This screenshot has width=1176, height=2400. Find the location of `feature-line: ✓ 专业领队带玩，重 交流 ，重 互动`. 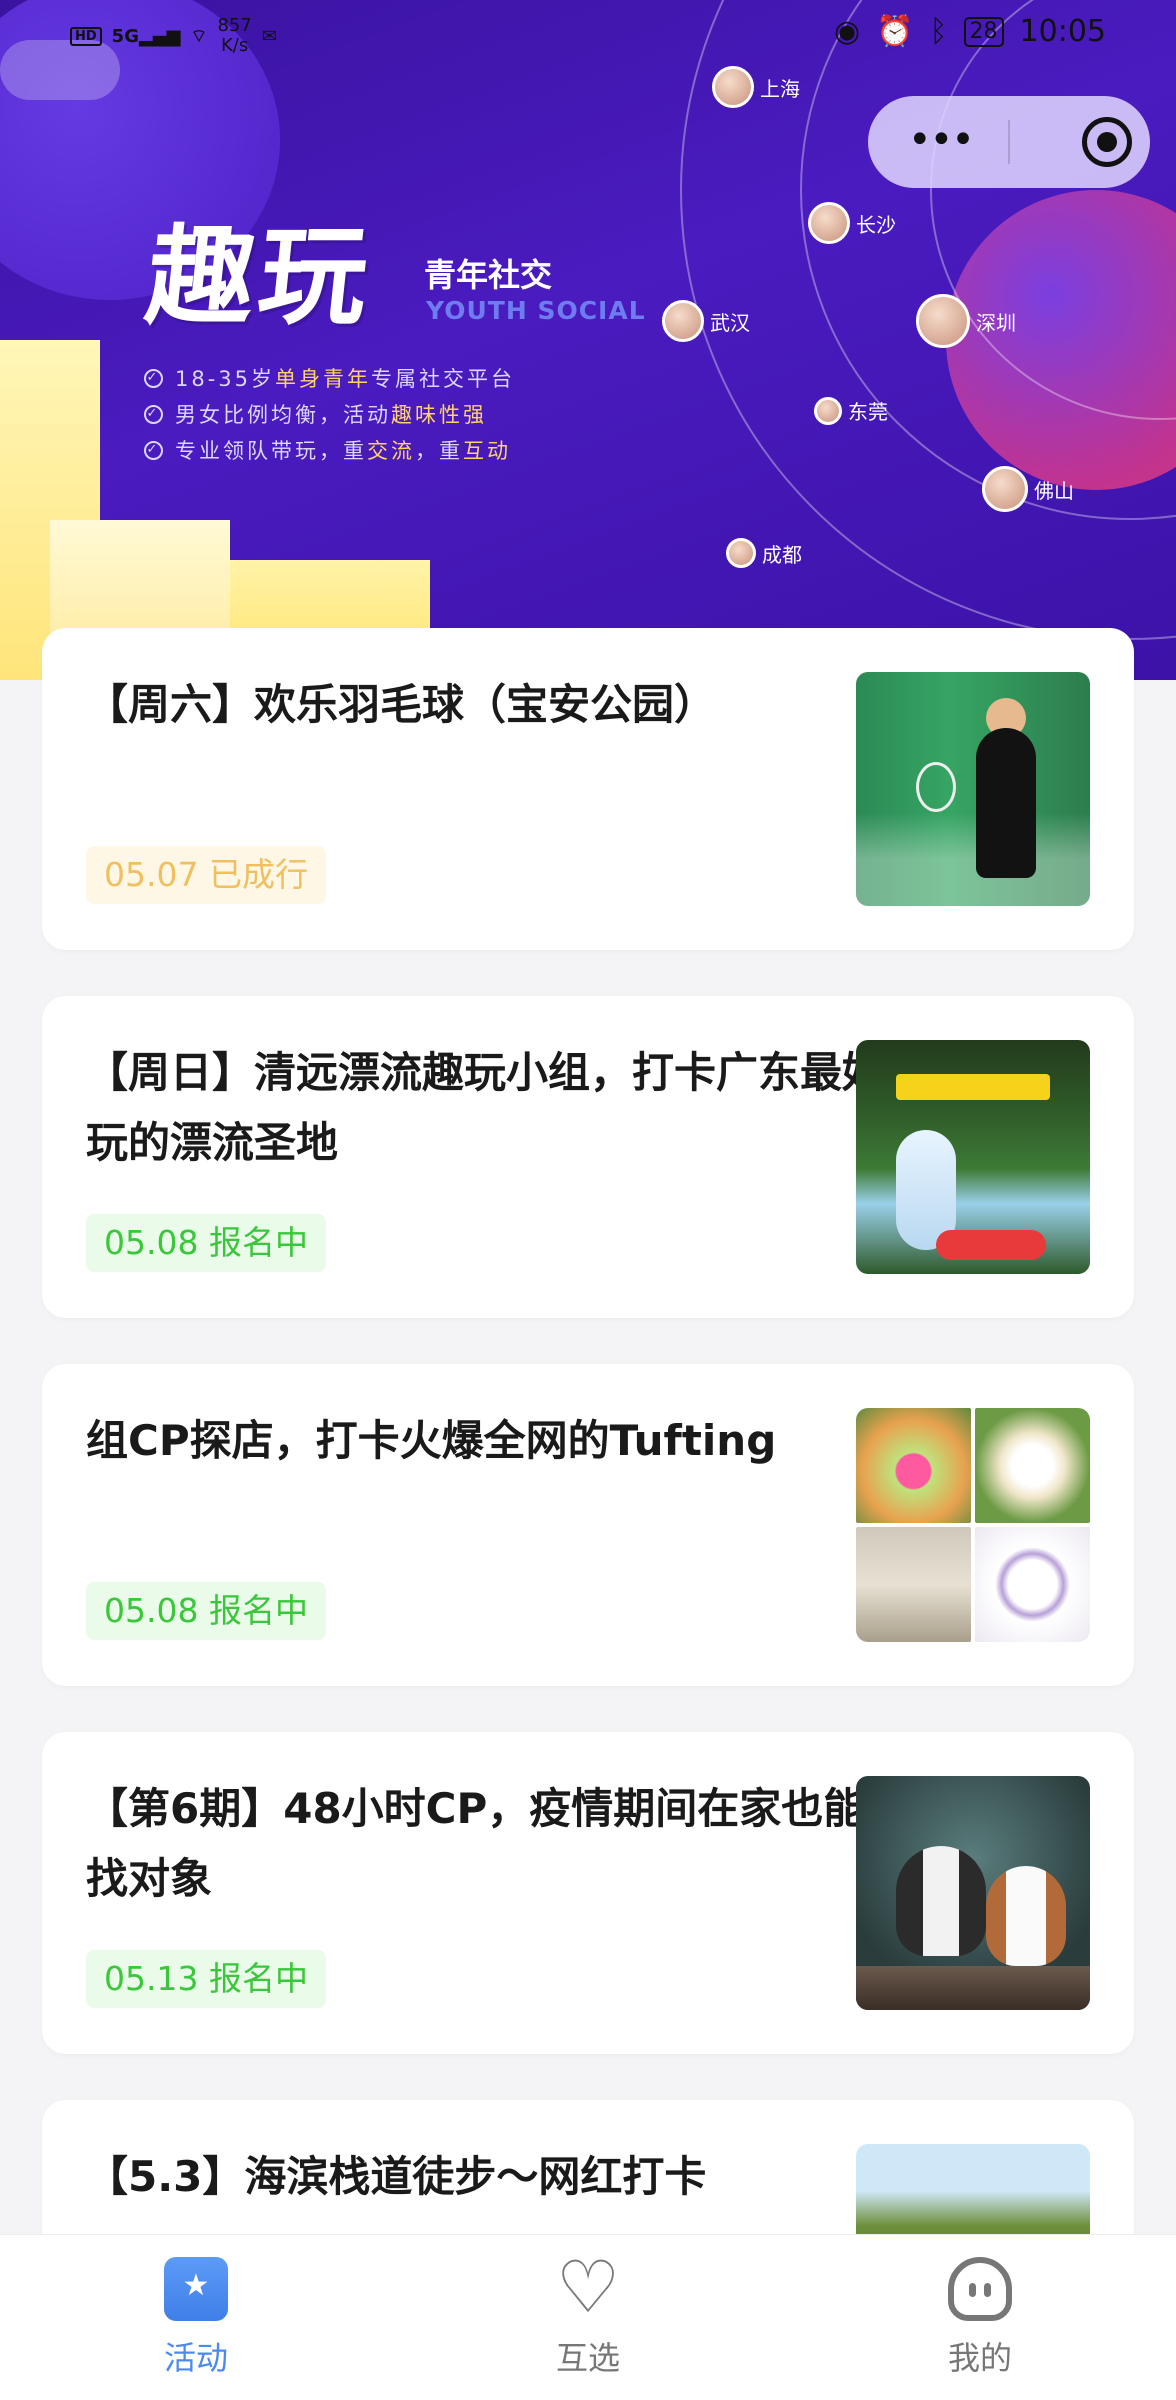

feature-line: ✓ 专业领队带玩，重 交流 ，重 互动 is located at coordinates (329, 450).